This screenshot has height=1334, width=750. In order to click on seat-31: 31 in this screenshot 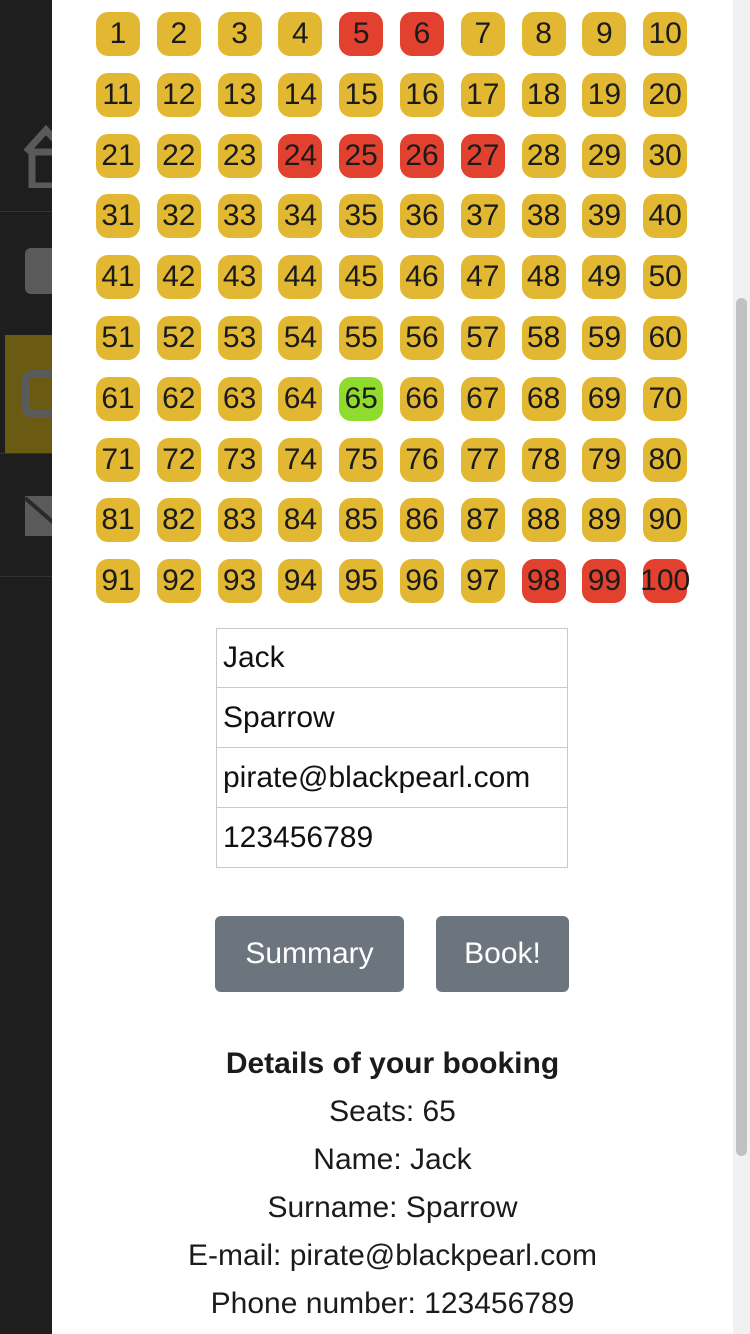, I will do `click(118, 216)`.